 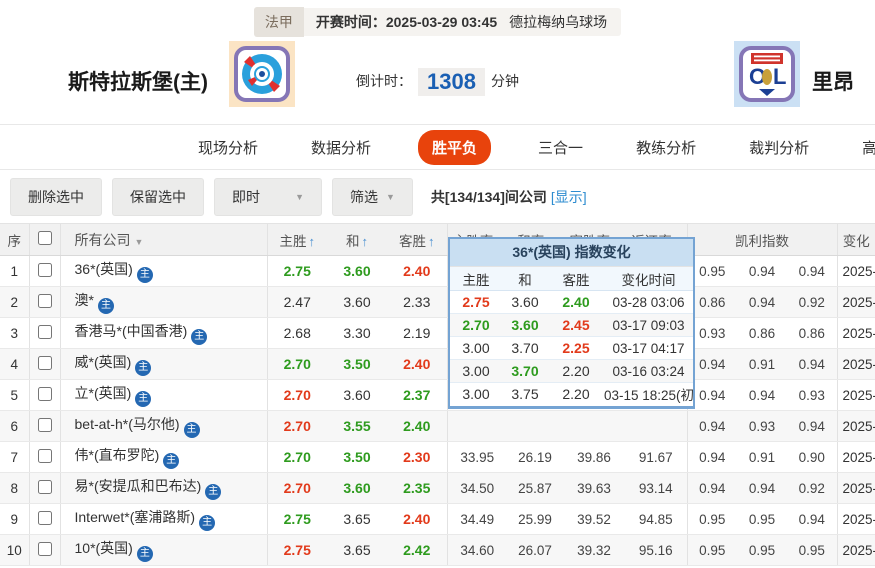 What do you see at coordinates (268, 196) in the screenshot?
I see `time-filter-dropdown: 即时 ▼` at bounding box center [268, 196].